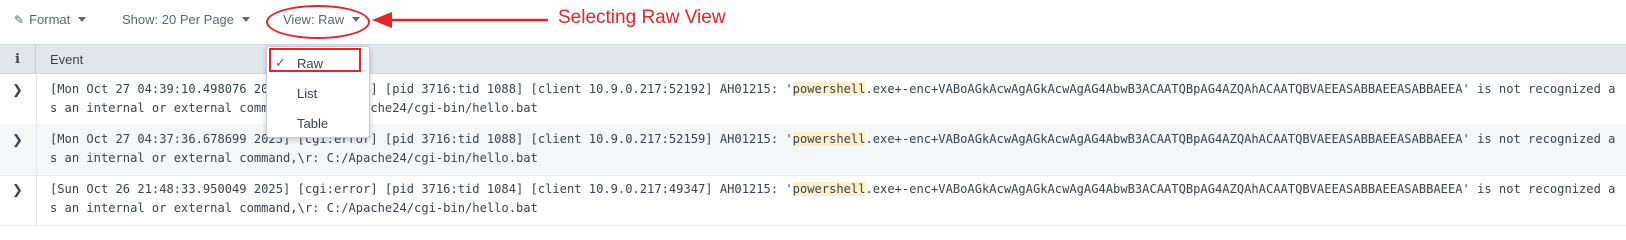 This screenshot has width=1626, height=240. What do you see at coordinates (313, 123) in the screenshot?
I see `view-option-label: Table` at bounding box center [313, 123].